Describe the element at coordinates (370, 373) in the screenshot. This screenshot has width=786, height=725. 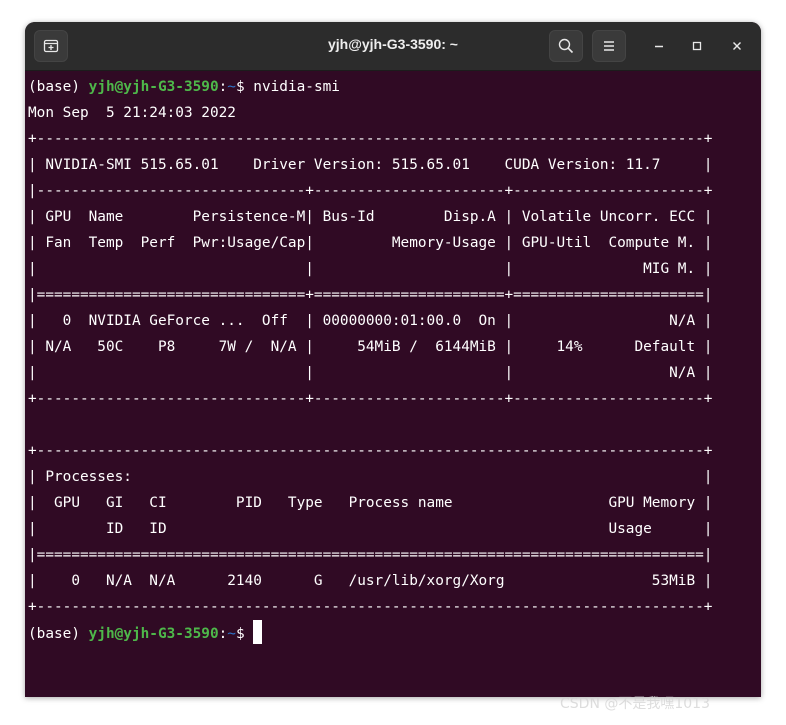
I see `output-line: | | | N/A |` at that location.